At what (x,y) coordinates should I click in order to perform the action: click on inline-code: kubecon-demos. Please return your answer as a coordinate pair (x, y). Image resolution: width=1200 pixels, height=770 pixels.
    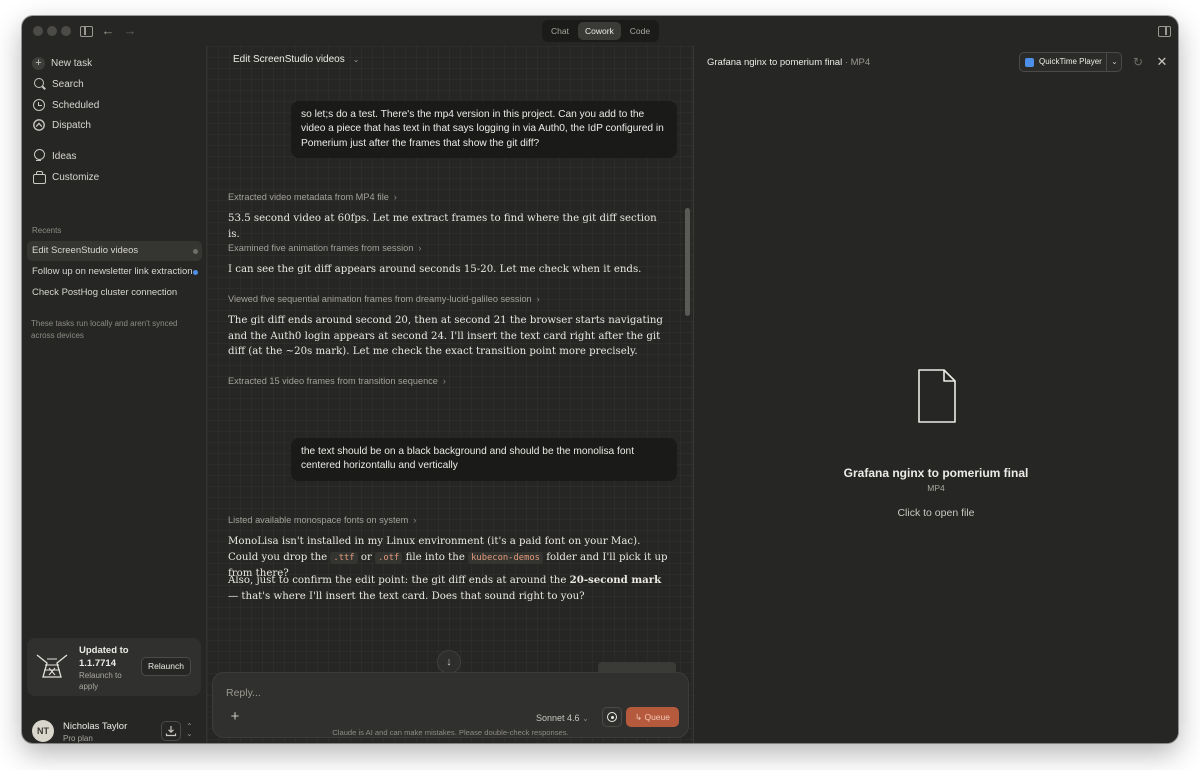
    Looking at the image, I should click on (505, 557).